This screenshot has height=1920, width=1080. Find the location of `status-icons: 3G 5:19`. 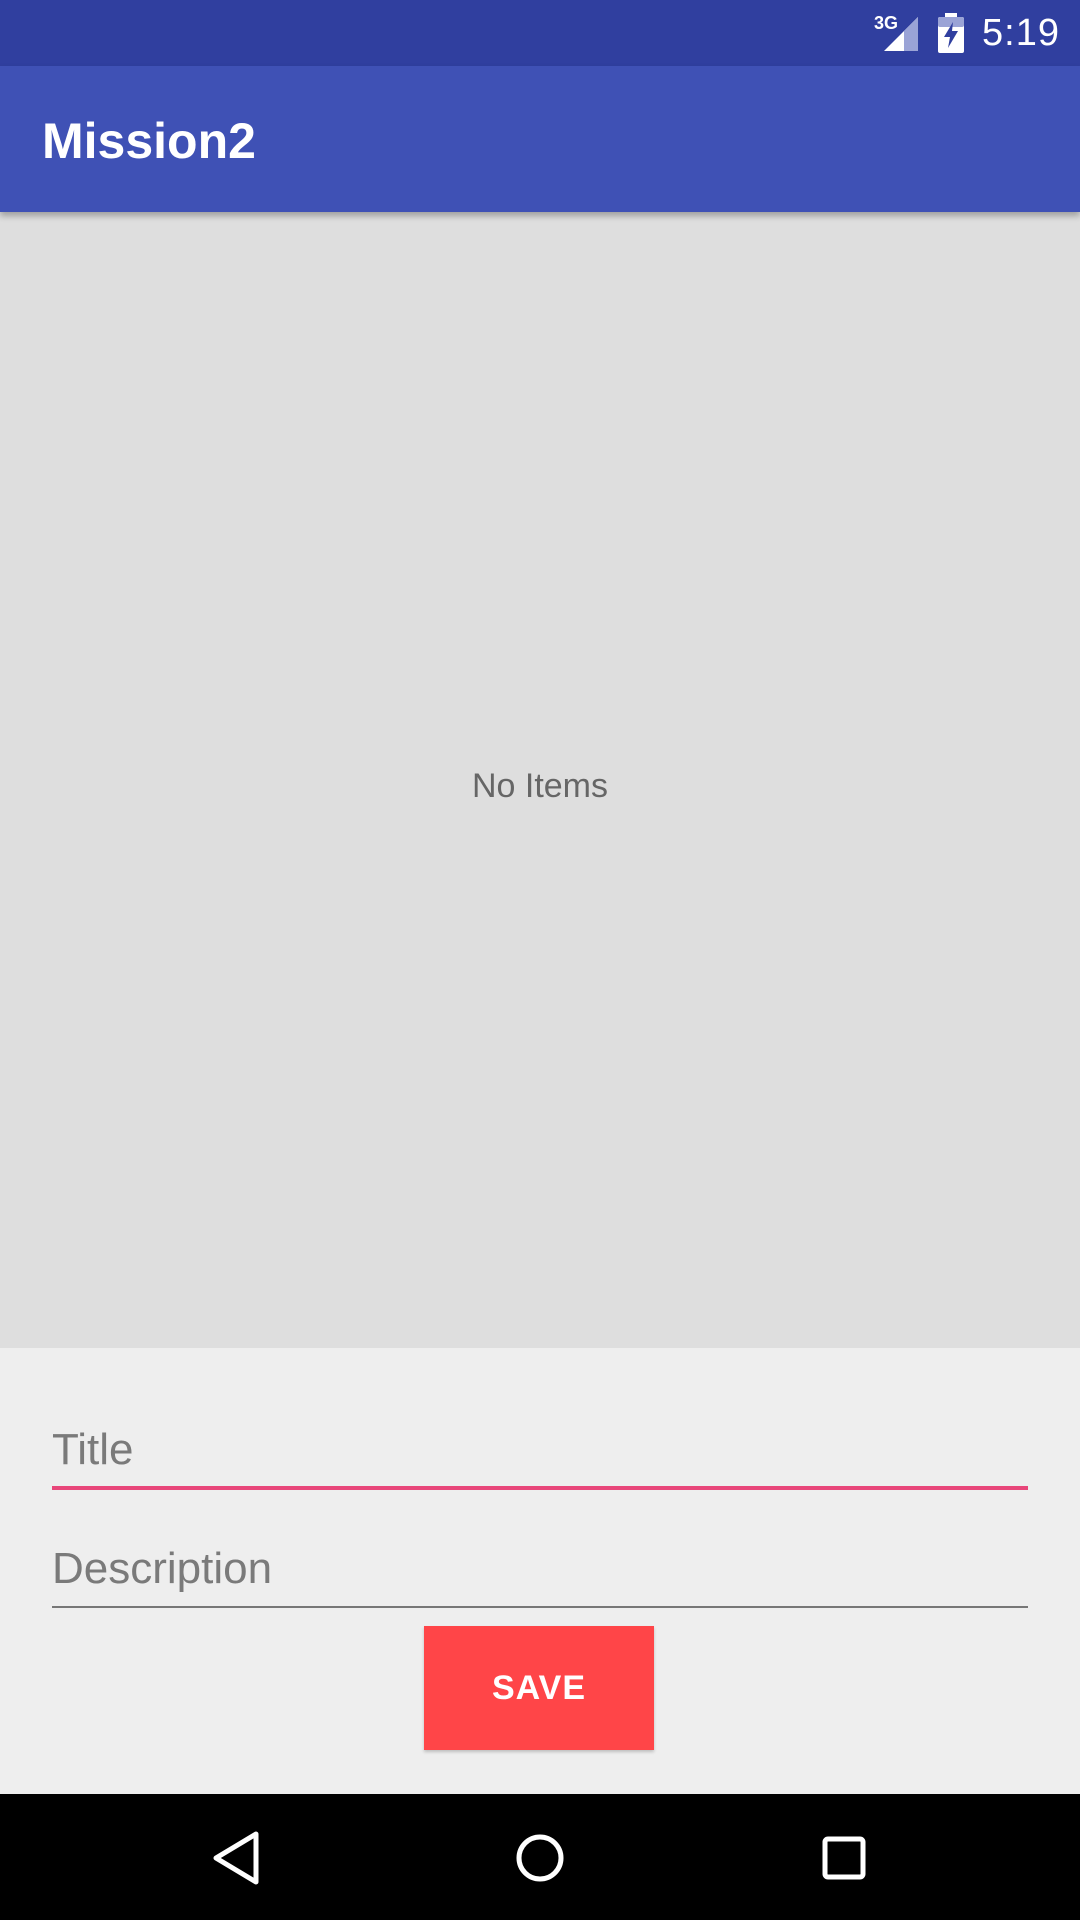

status-icons: 3G 5:19 is located at coordinates (967, 33).